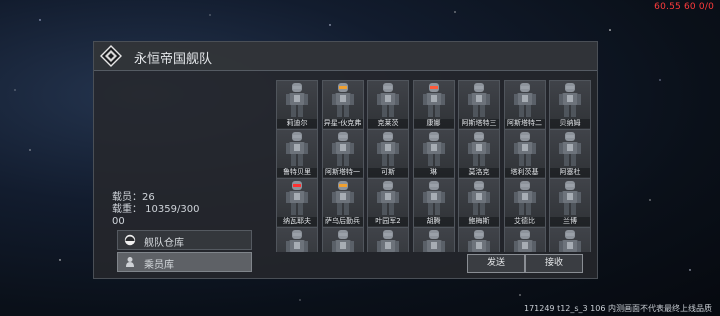 This screenshot has width=720, height=316. I want to click on crew-card: 艾德比, so click(524, 203).